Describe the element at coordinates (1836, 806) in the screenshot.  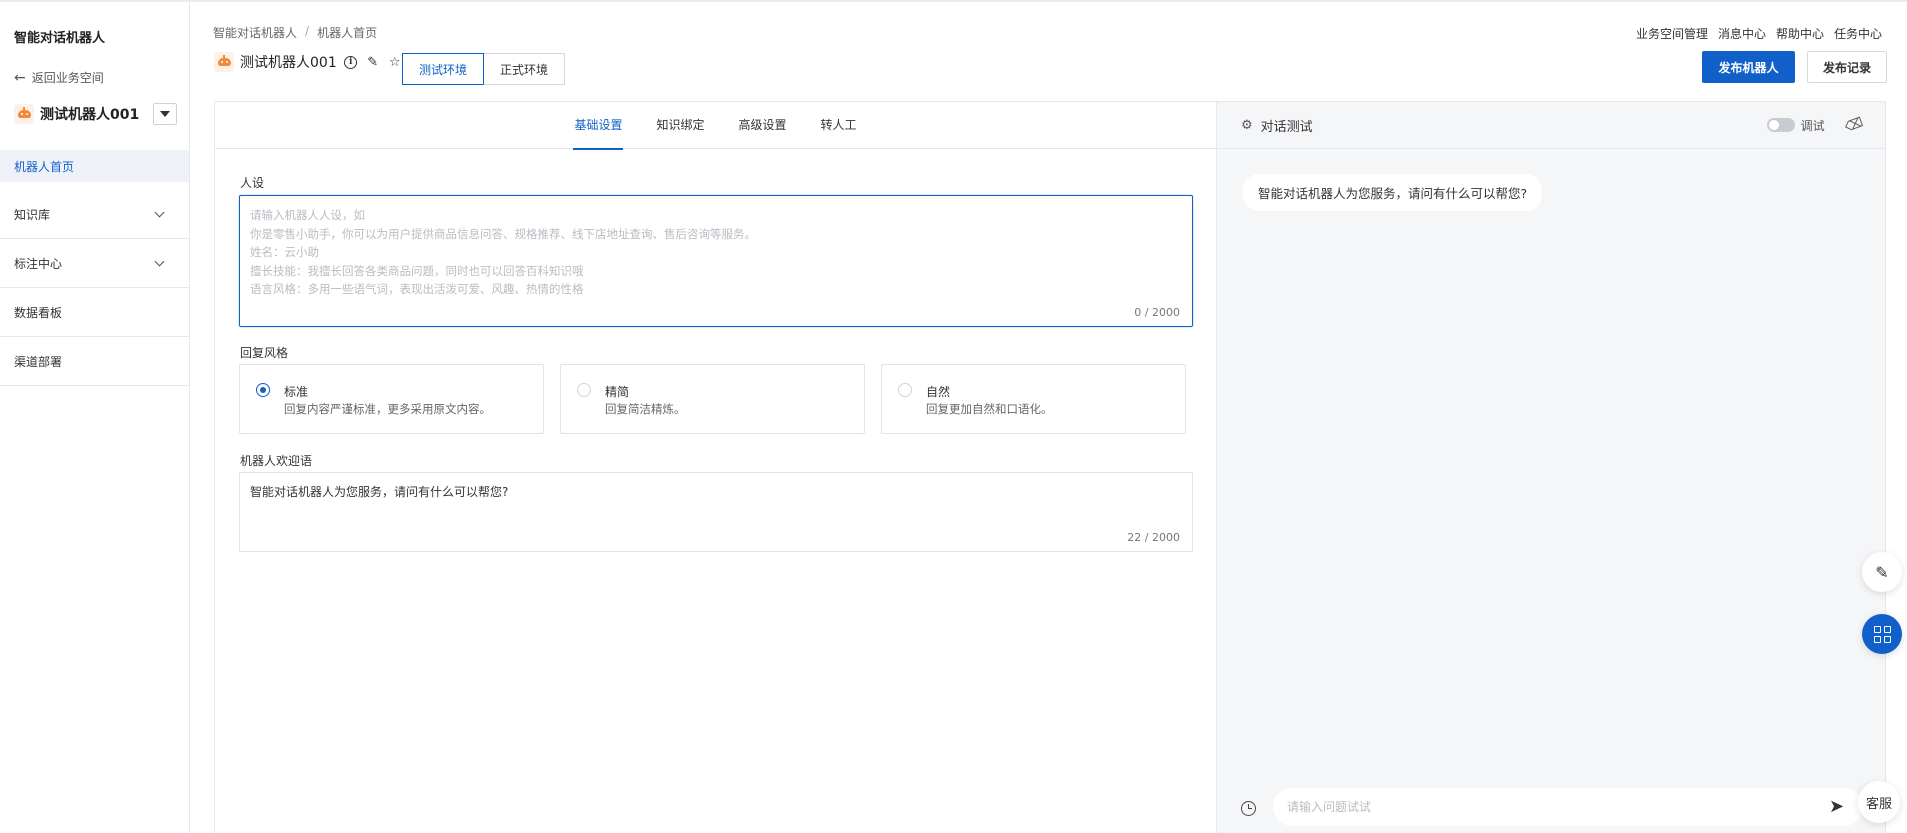
I see `send-icon: ➤` at that location.